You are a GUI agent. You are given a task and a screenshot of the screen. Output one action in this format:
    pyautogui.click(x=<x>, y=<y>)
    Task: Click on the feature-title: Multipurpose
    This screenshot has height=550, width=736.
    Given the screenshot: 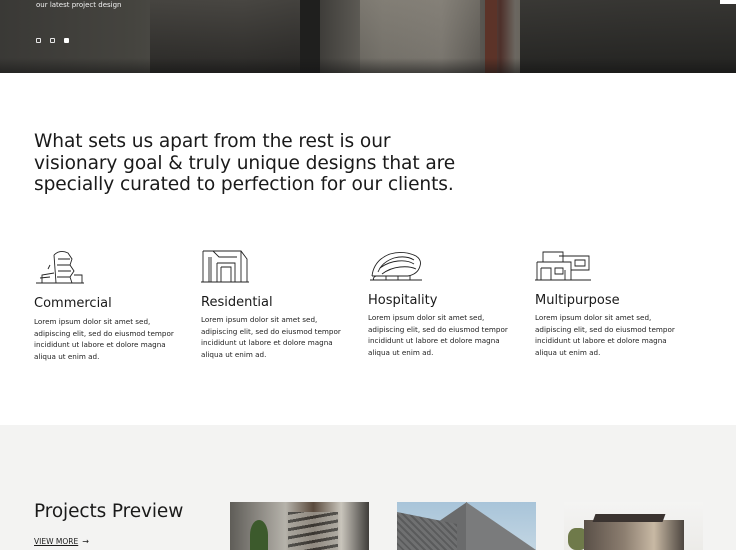 What is the action you would take?
    pyautogui.click(x=577, y=300)
    